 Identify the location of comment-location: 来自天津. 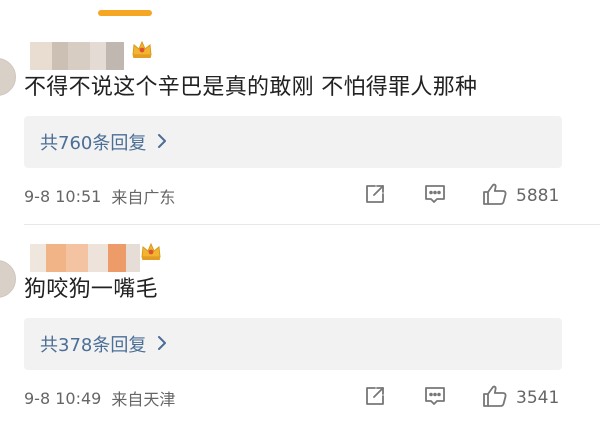
(143, 399).